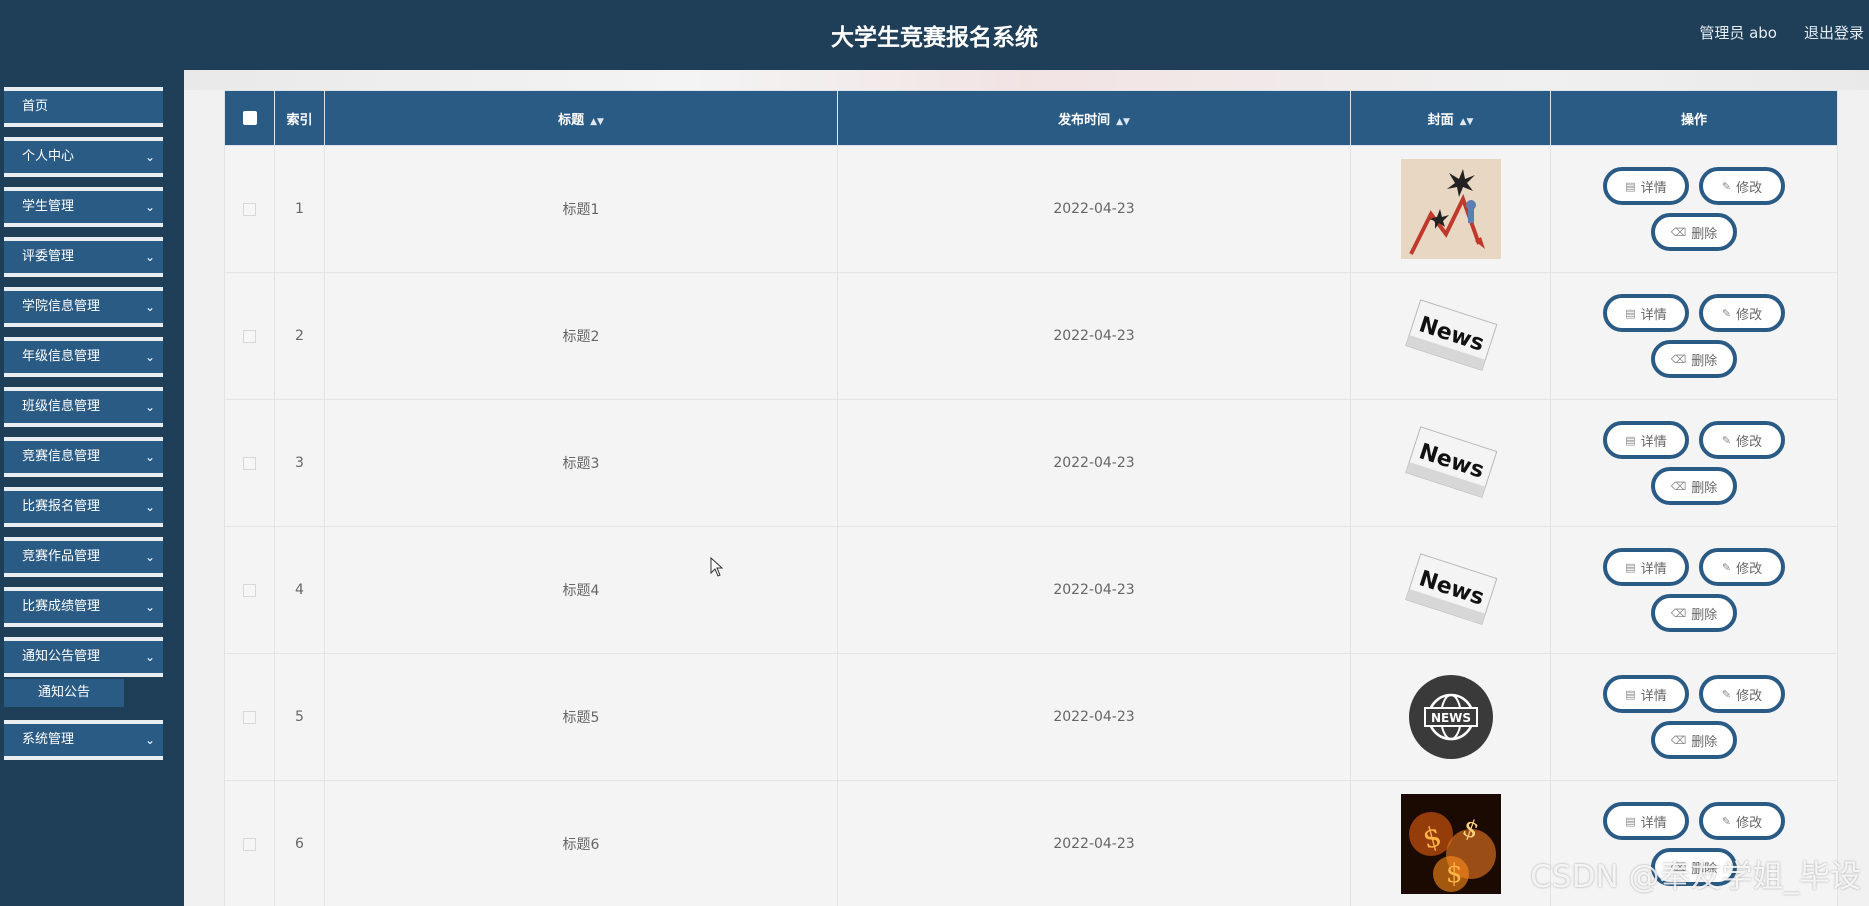 This screenshot has height=906, width=1869. I want to click on logout-link: 退出登录, so click(1834, 32).